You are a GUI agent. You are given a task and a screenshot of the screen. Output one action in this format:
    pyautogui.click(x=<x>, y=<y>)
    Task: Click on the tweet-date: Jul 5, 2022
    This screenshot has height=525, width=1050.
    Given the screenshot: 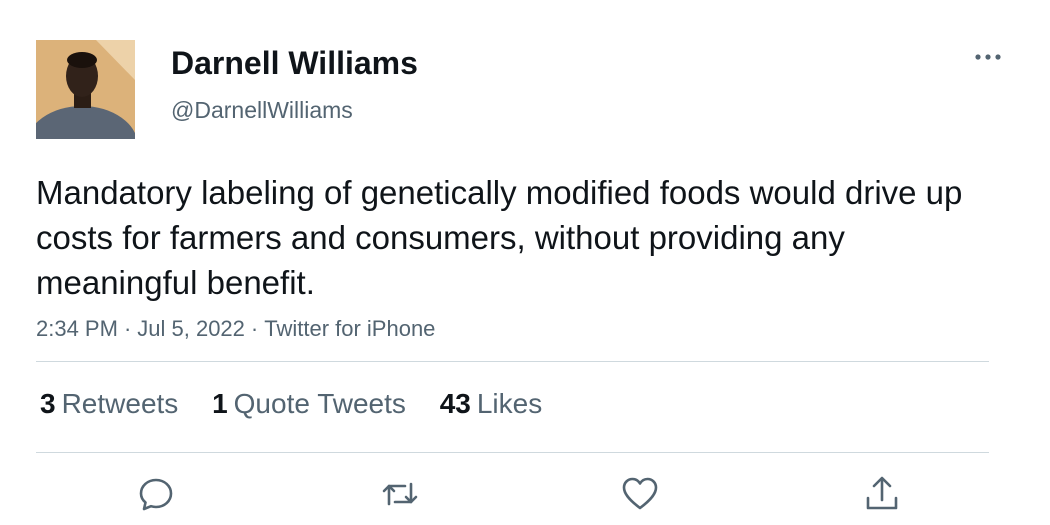 What is the action you would take?
    pyautogui.click(x=191, y=328)
    